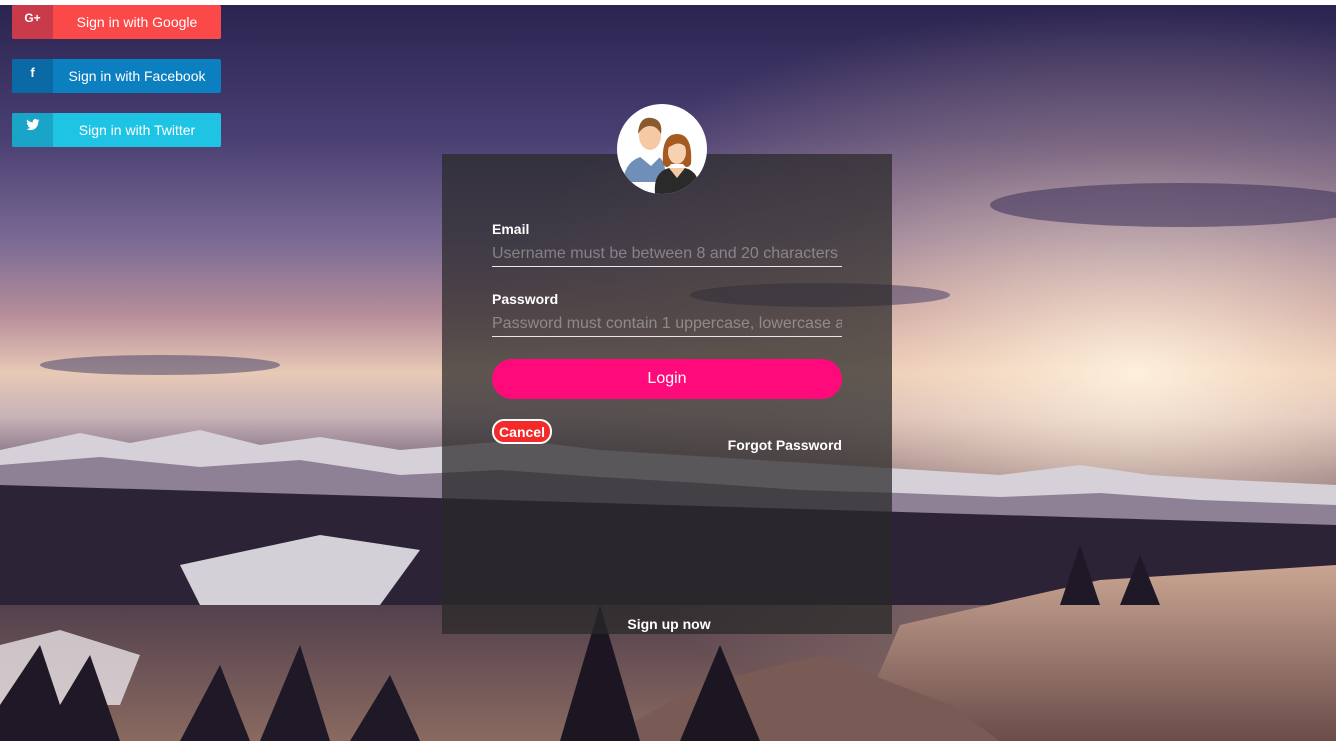 This screenshot has height=741, width=1339. I want to click on cancel-button: Cancel, so click(522, 431).